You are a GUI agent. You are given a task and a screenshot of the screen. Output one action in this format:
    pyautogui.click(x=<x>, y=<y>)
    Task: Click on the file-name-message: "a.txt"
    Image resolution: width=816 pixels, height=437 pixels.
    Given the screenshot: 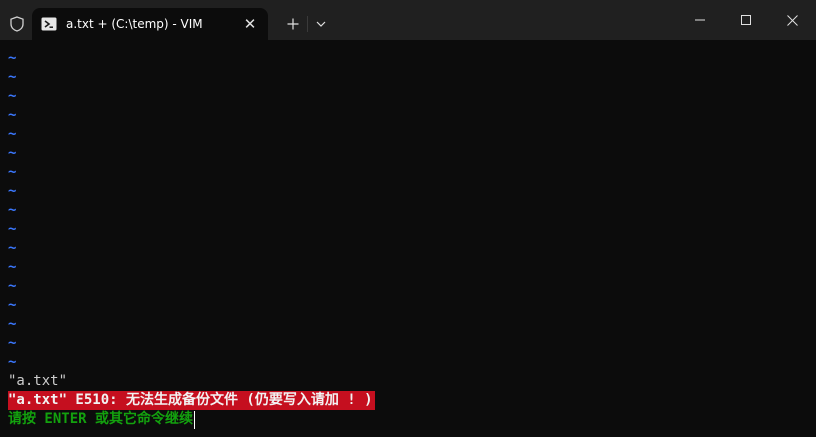 What is the action you would take?
    pyautogui.click(x=38, y=381)
    